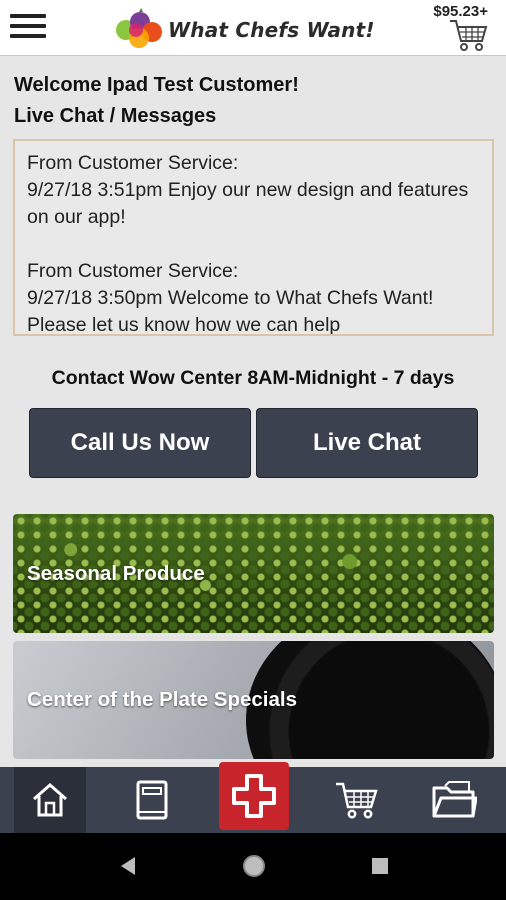  I want to click on back-icon, so click(128, 866).